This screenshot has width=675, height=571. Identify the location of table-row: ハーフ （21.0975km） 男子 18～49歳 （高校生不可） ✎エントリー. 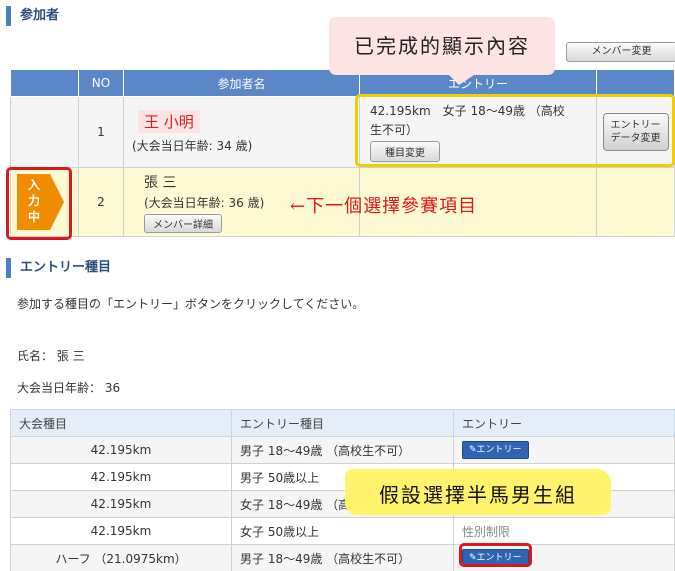
(342, 557).